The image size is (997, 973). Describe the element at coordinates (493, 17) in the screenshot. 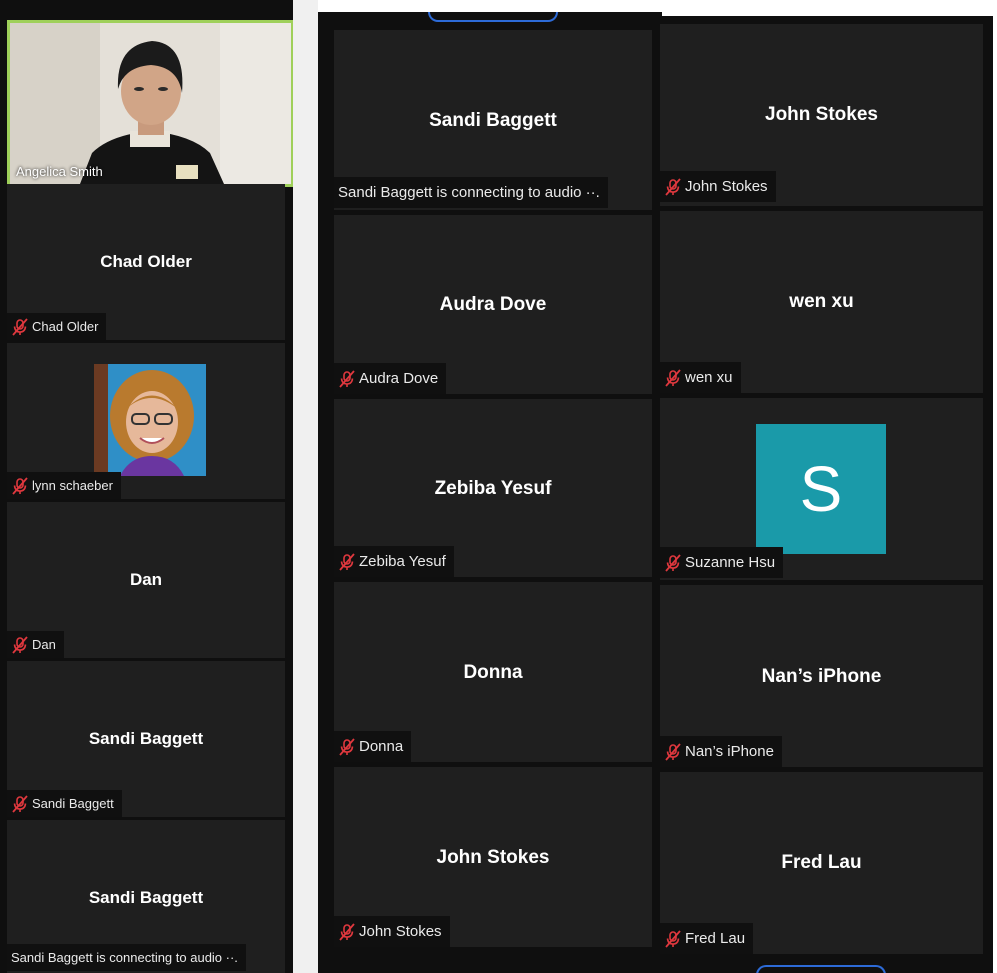

I see `top-scroll-indicator` at that location.